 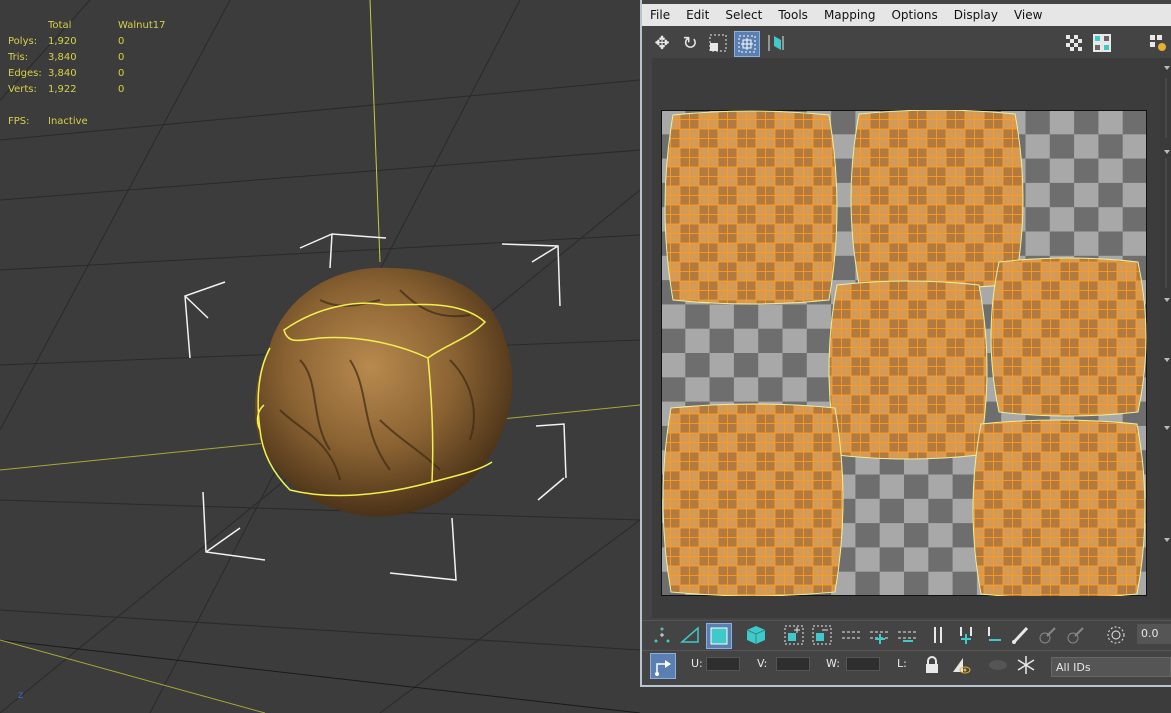 I want to click on axis-gizmo-z-label: z, so click(x=21, y=695).